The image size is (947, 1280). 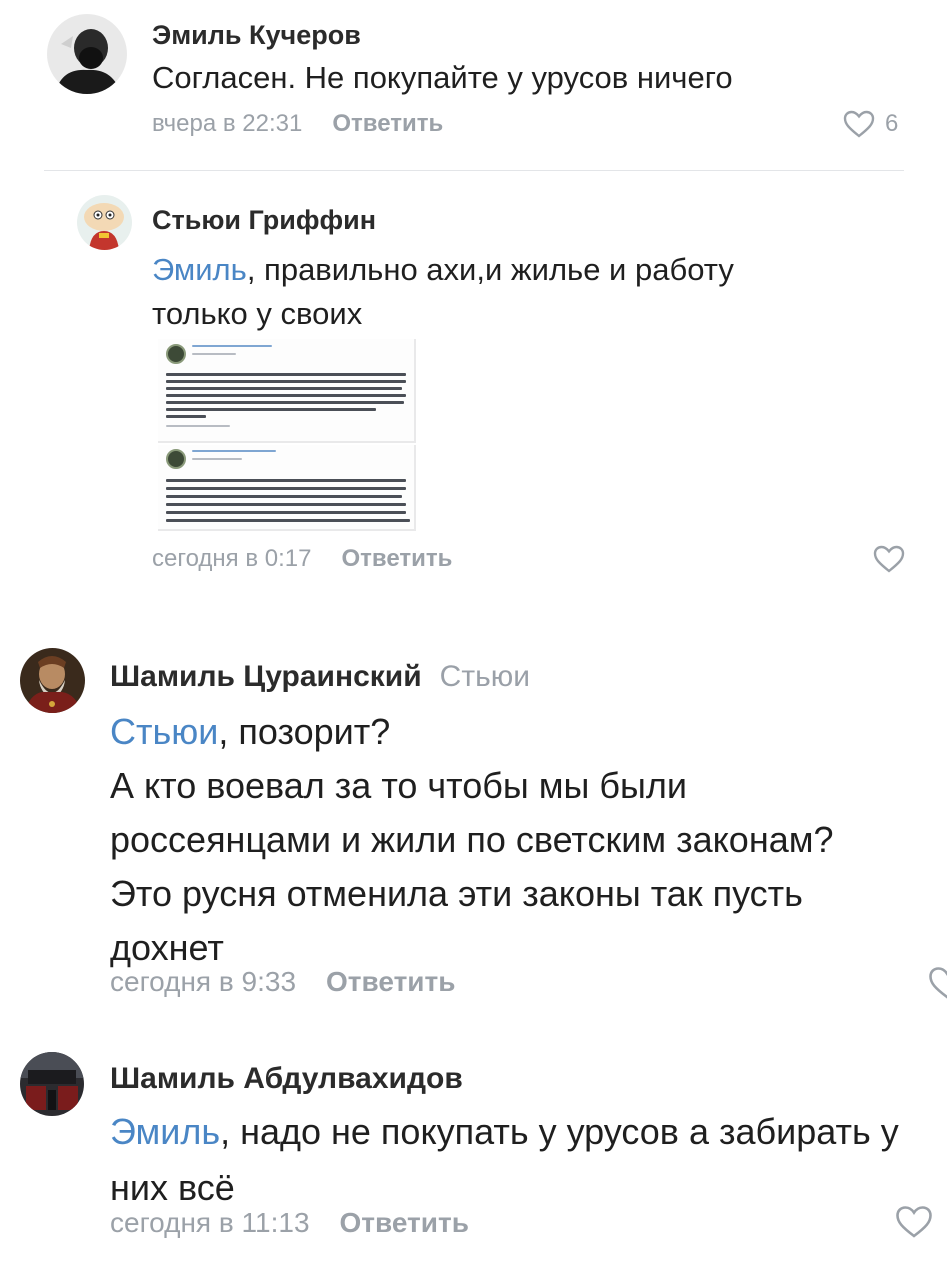 I want to click on comment-time: вчера в 22:31, so click(x=227, y=123).